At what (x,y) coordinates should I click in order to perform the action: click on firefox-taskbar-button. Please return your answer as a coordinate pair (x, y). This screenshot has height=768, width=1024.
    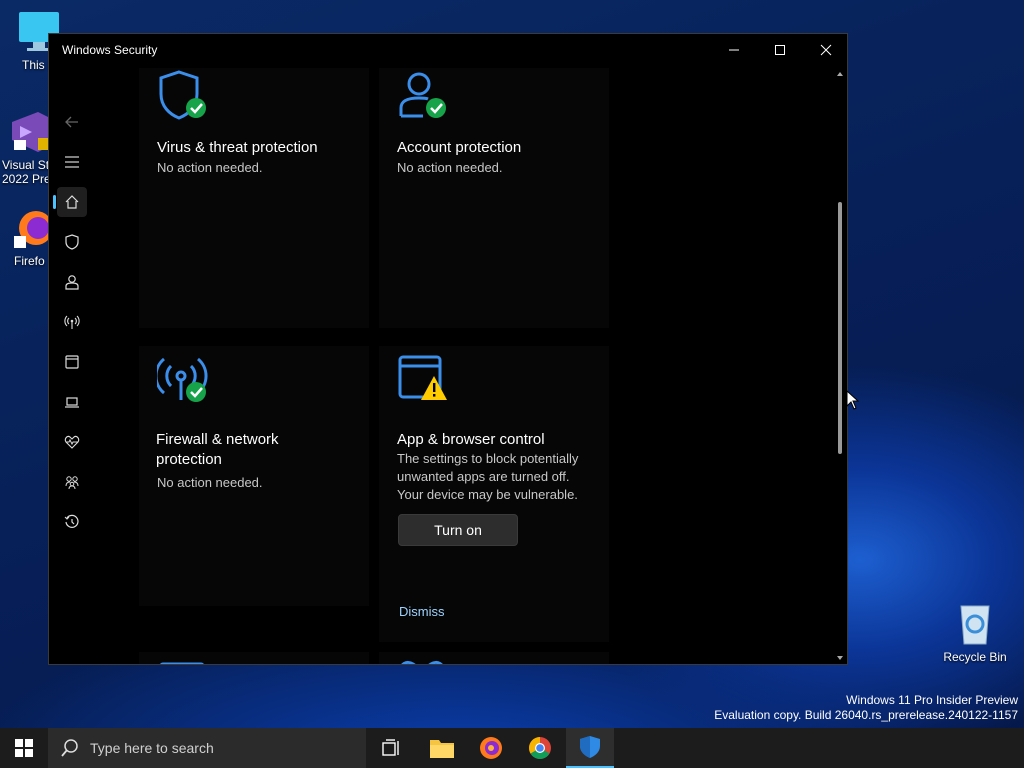
    Looking at the image, I should click on (491, 748).